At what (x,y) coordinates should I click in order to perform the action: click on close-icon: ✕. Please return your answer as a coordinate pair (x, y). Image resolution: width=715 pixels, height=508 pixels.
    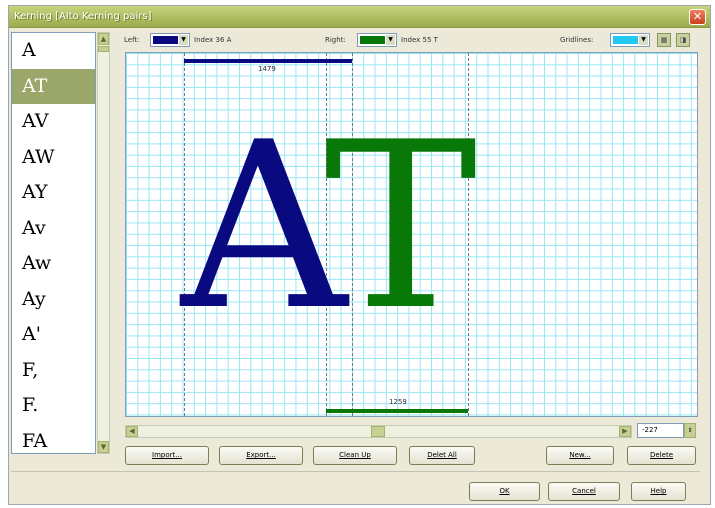
    Looking at the image, I should click on (697, 17).